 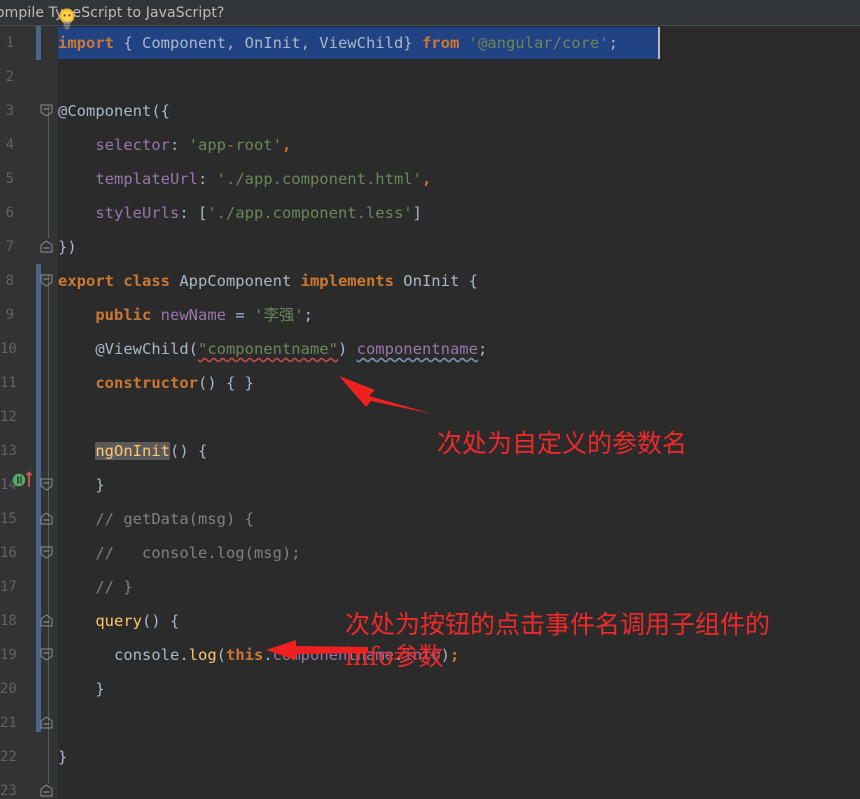 What do you see at coordinates (562, 443) in the screenshot?
I see `annotation-parameter-name: 次处为自定义的参数名` at bounding box center [562, 443].